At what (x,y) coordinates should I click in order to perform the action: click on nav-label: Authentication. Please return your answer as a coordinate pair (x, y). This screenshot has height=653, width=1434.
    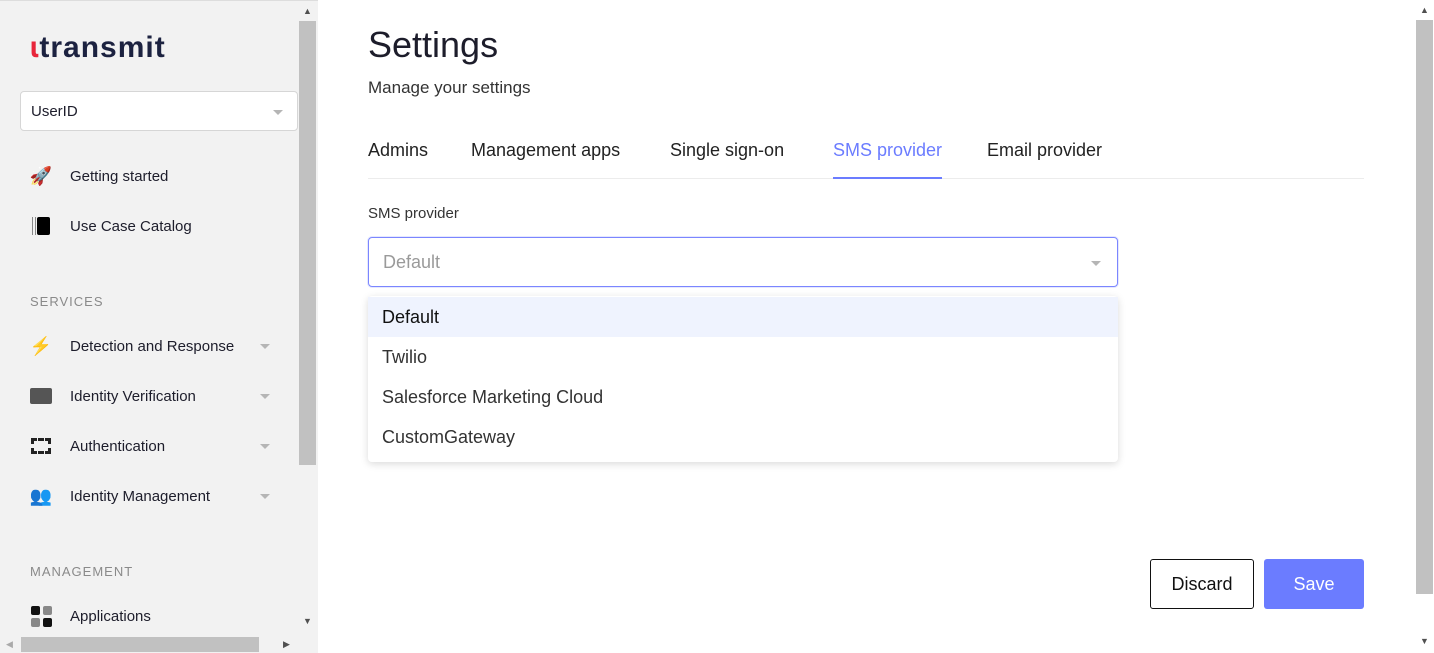
    Looking at the image, I should click on (118, 446).